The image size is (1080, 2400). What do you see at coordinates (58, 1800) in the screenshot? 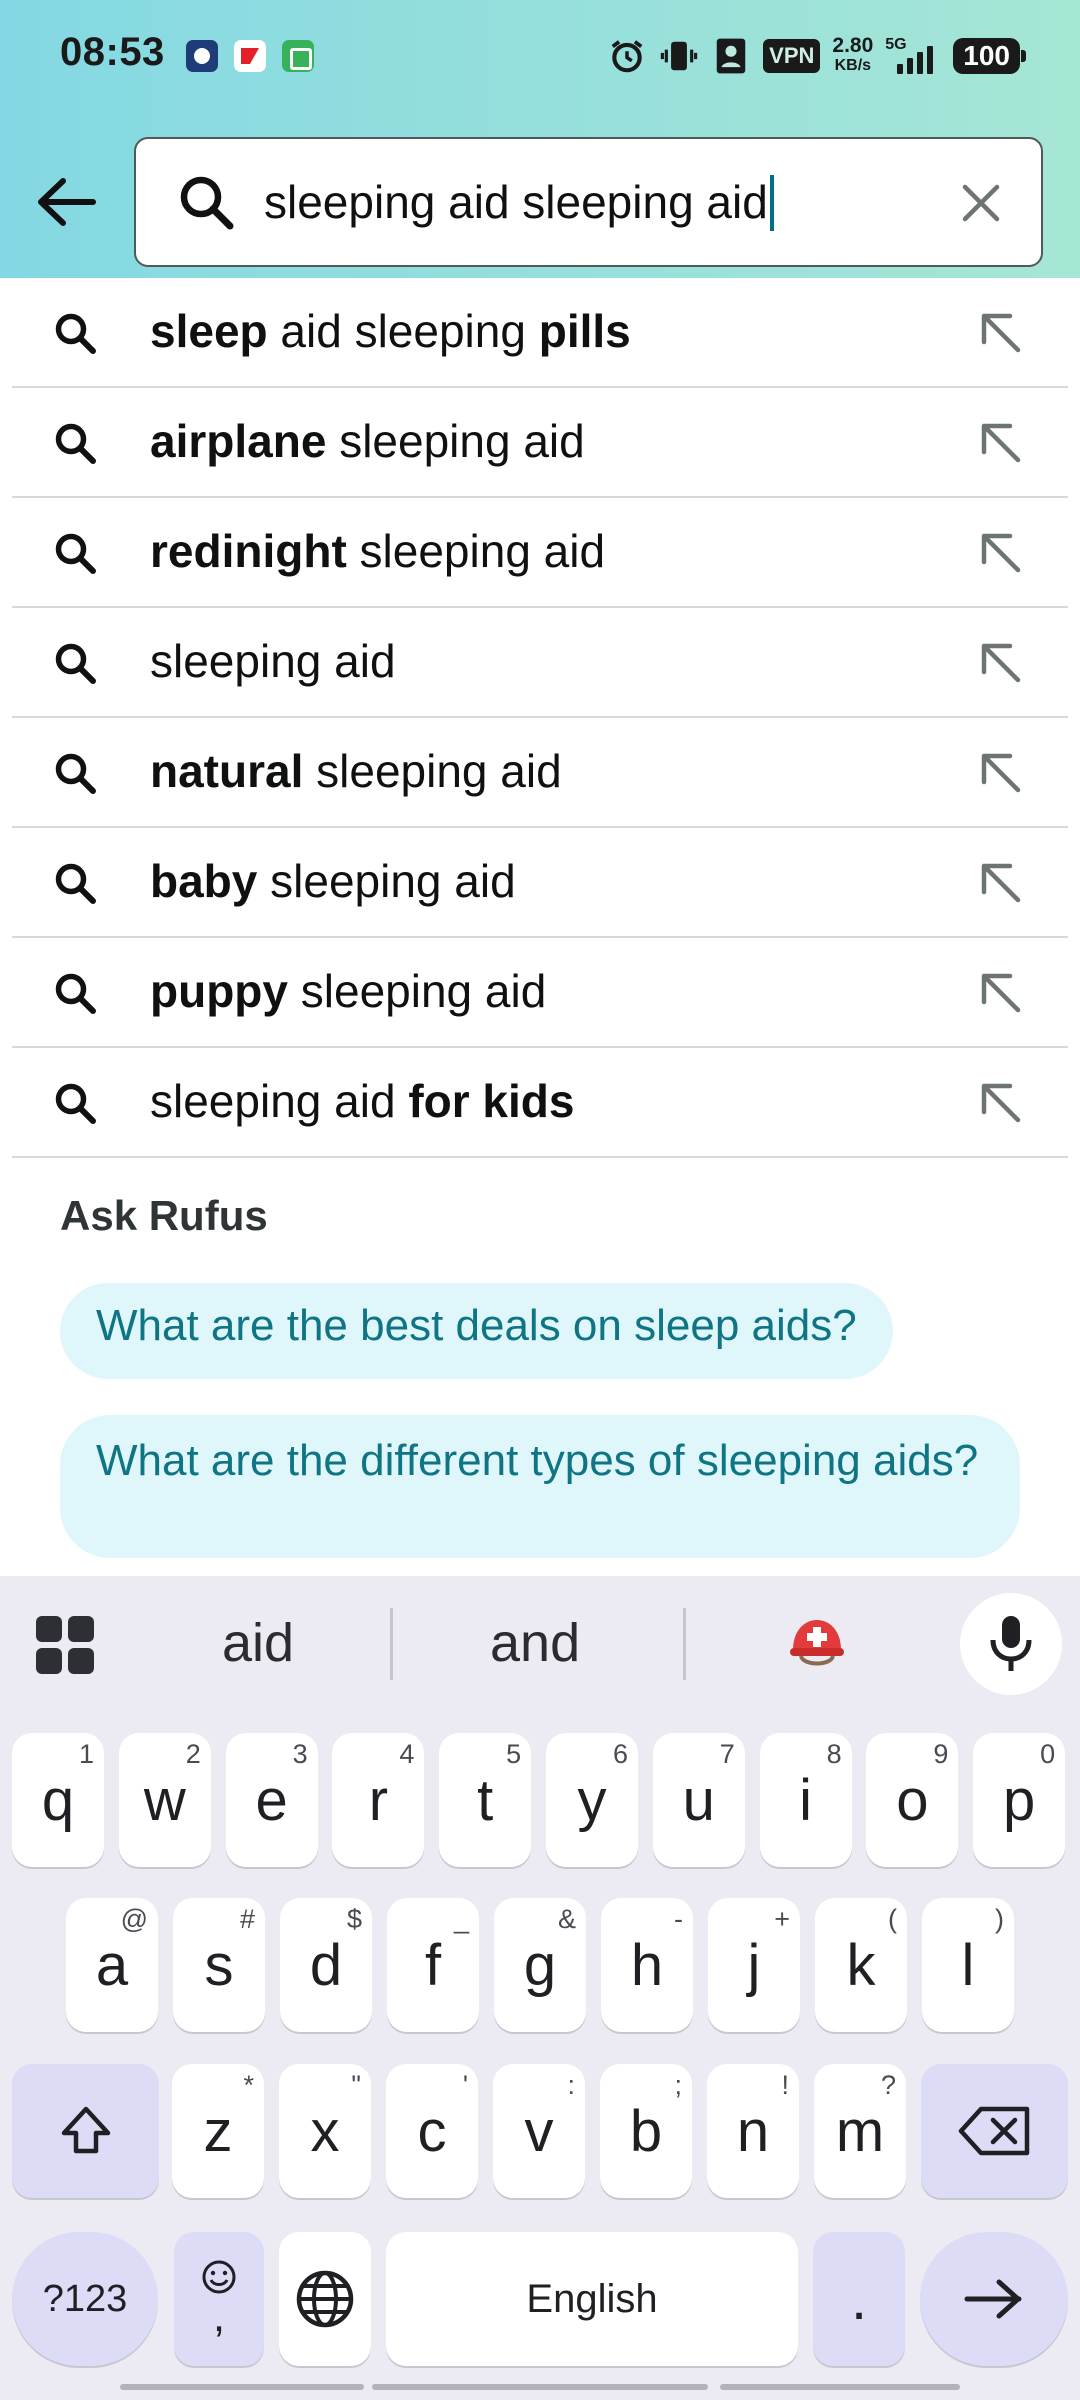
I see `key-q: q1` at bounding box center [58, 1800].